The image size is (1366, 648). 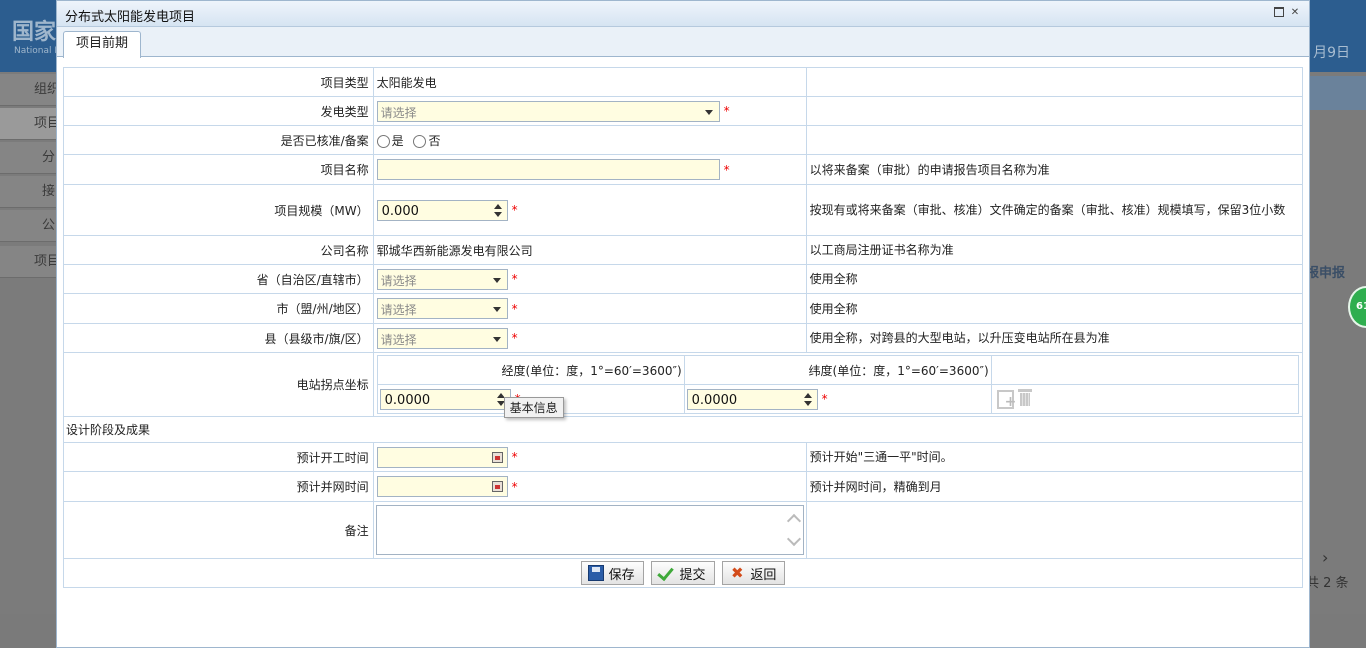 What do you see at coordinates (1054, 250) in the screenshot?
I see `company-note: 以工商局注册证书名称为准` at bounding box center [1054, 250].